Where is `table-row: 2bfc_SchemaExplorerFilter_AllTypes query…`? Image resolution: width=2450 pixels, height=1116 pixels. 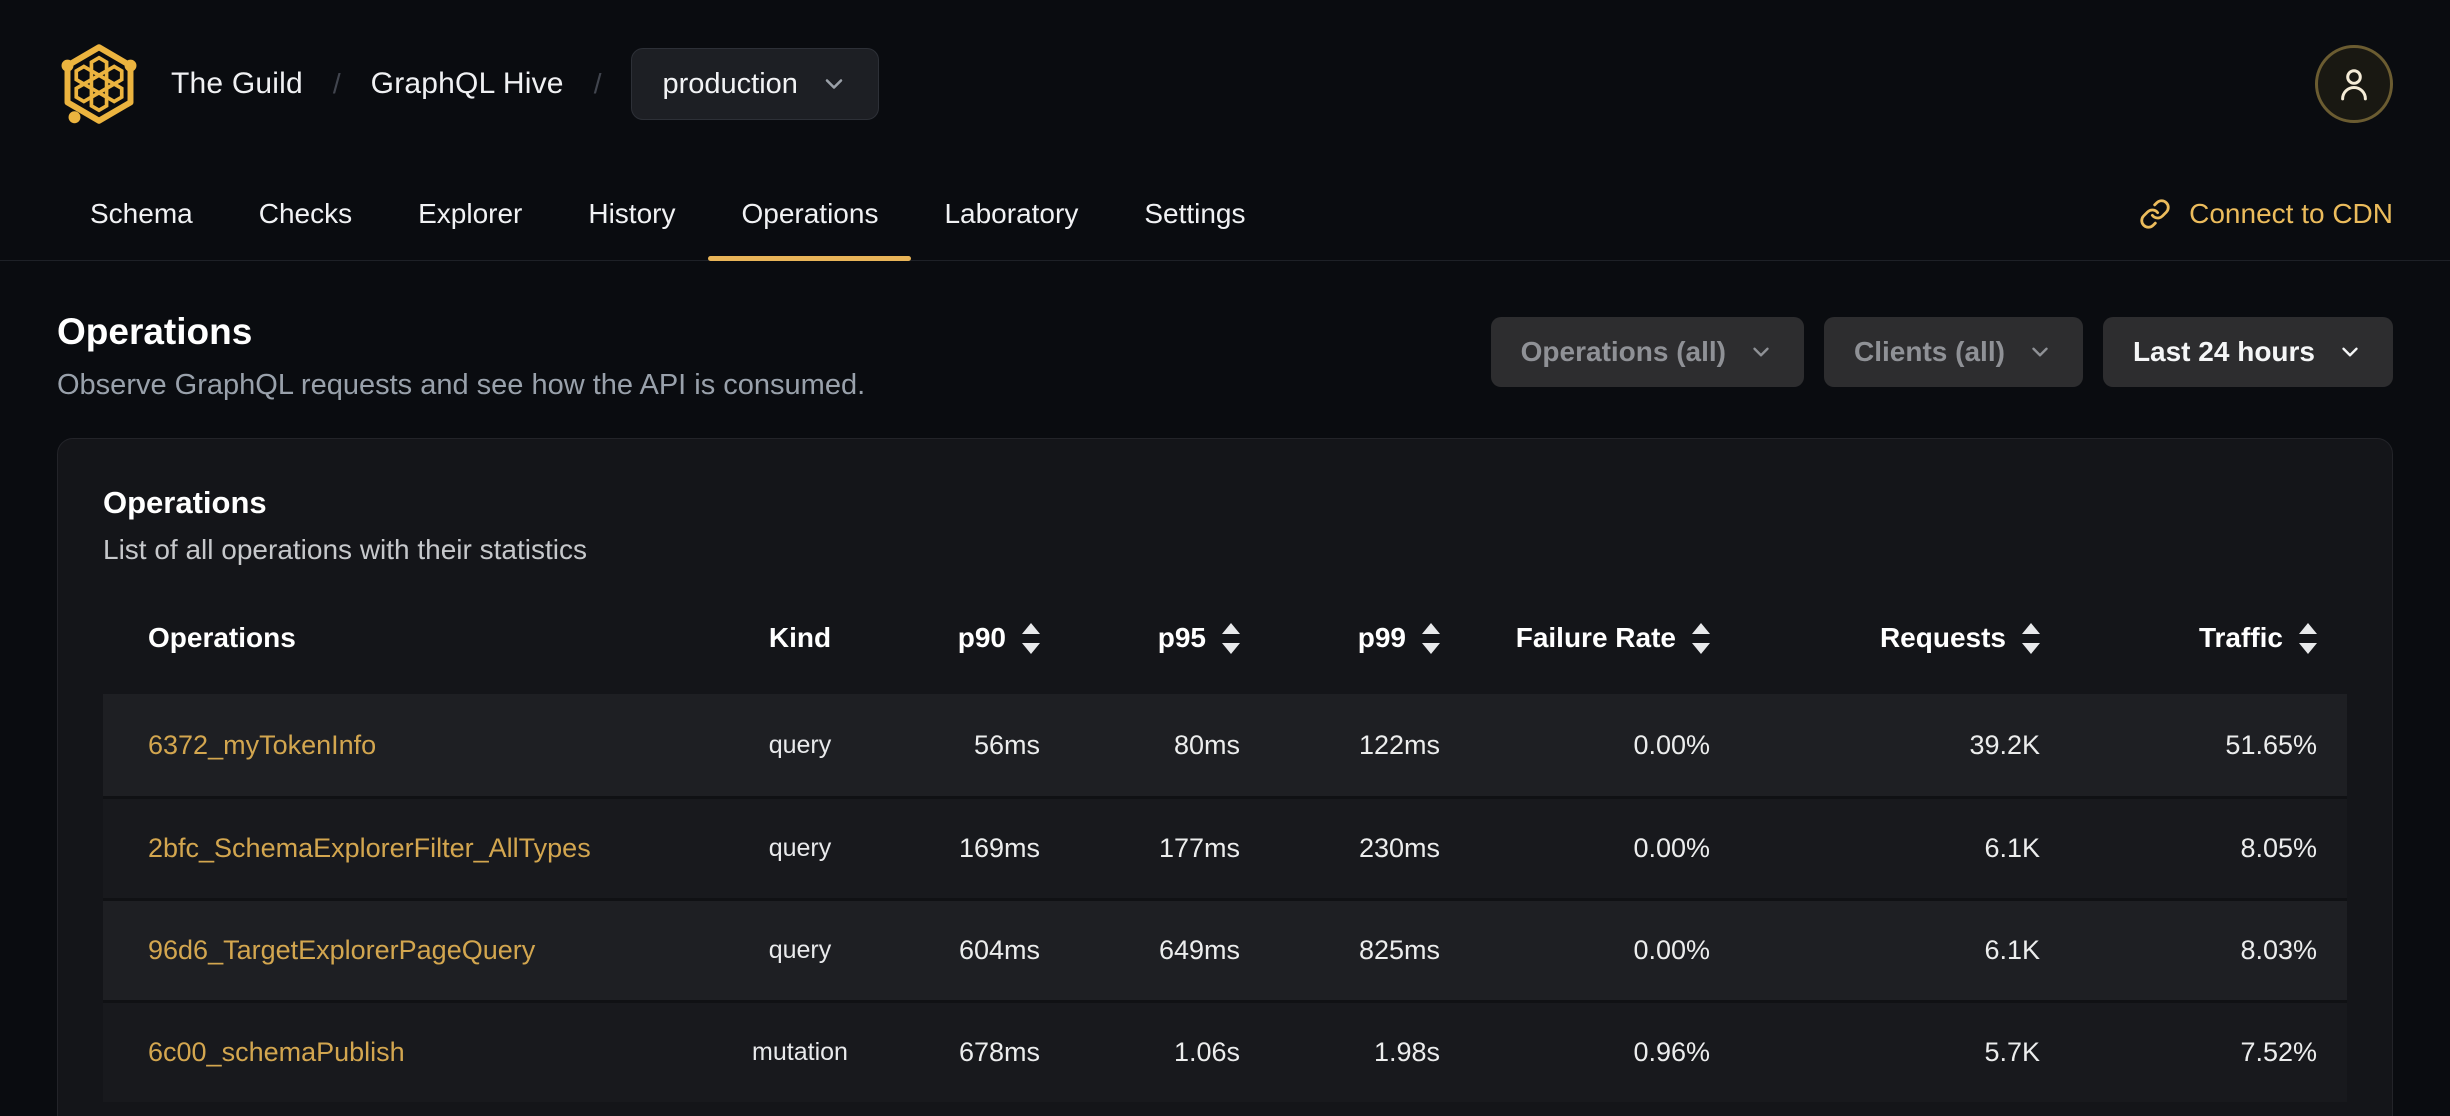
table-row: 2bfc_SchemaExplorerFilter_AllTypes query… is located at coordinates (1225, 847).